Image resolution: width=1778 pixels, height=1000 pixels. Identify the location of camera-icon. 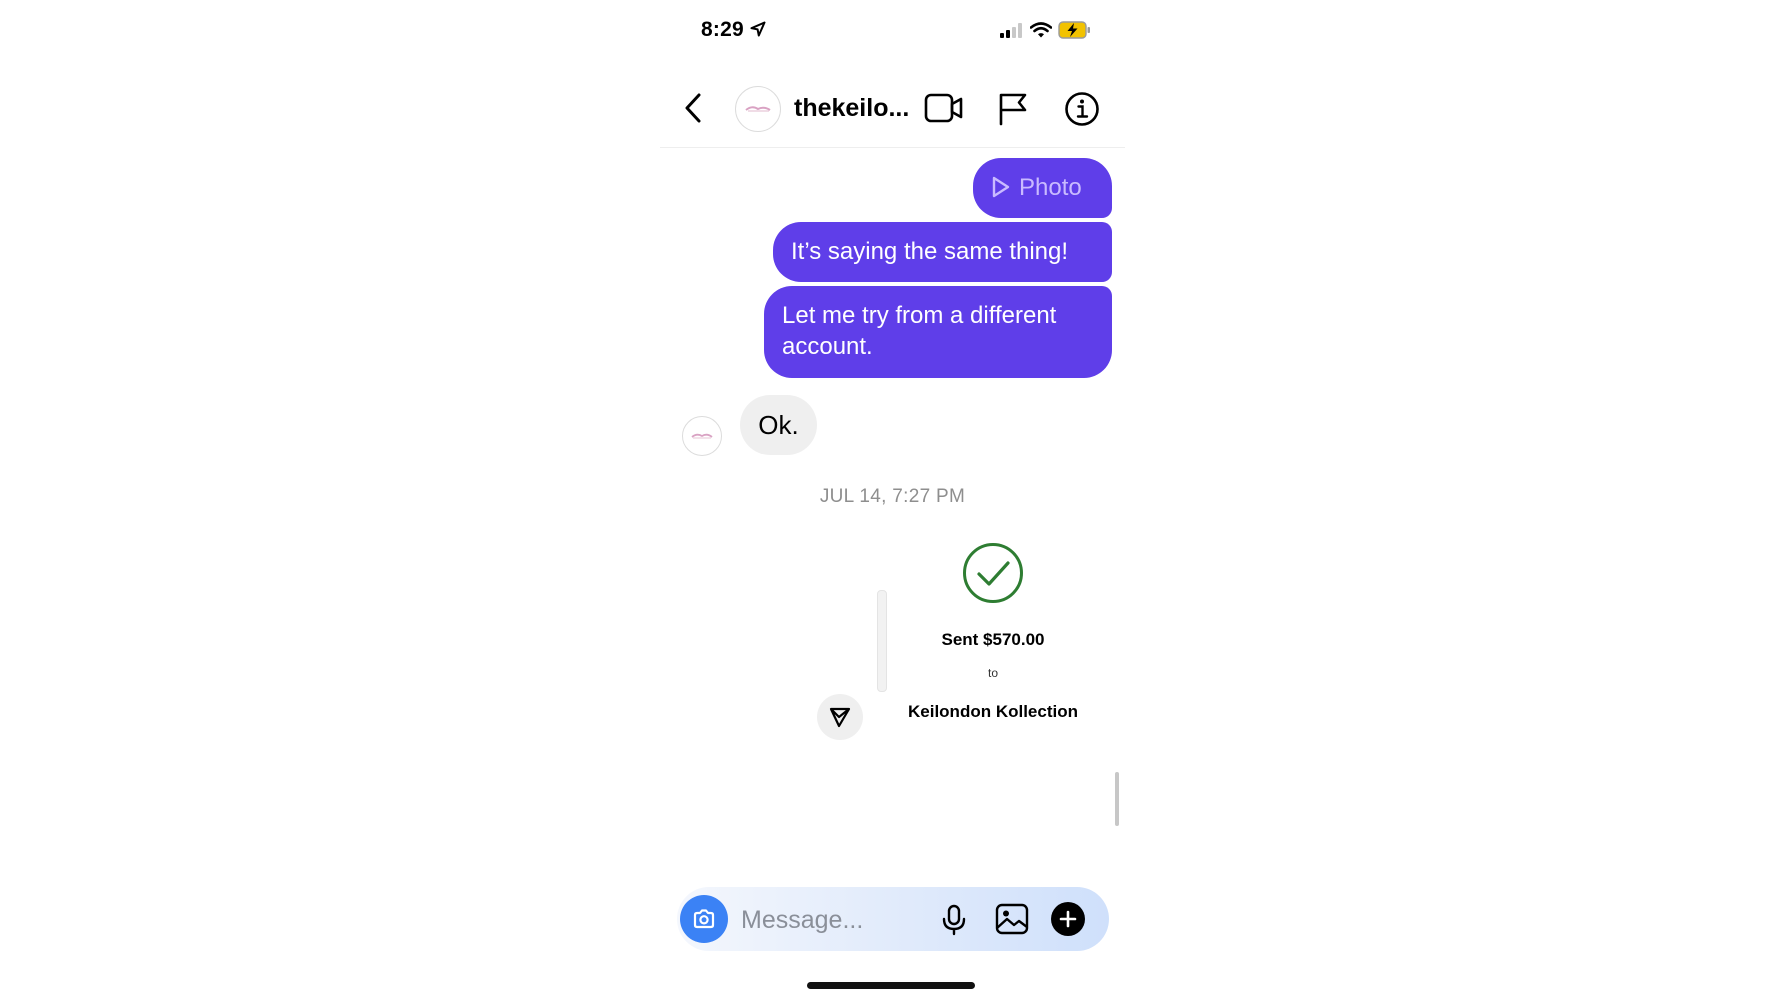
(704, 919).